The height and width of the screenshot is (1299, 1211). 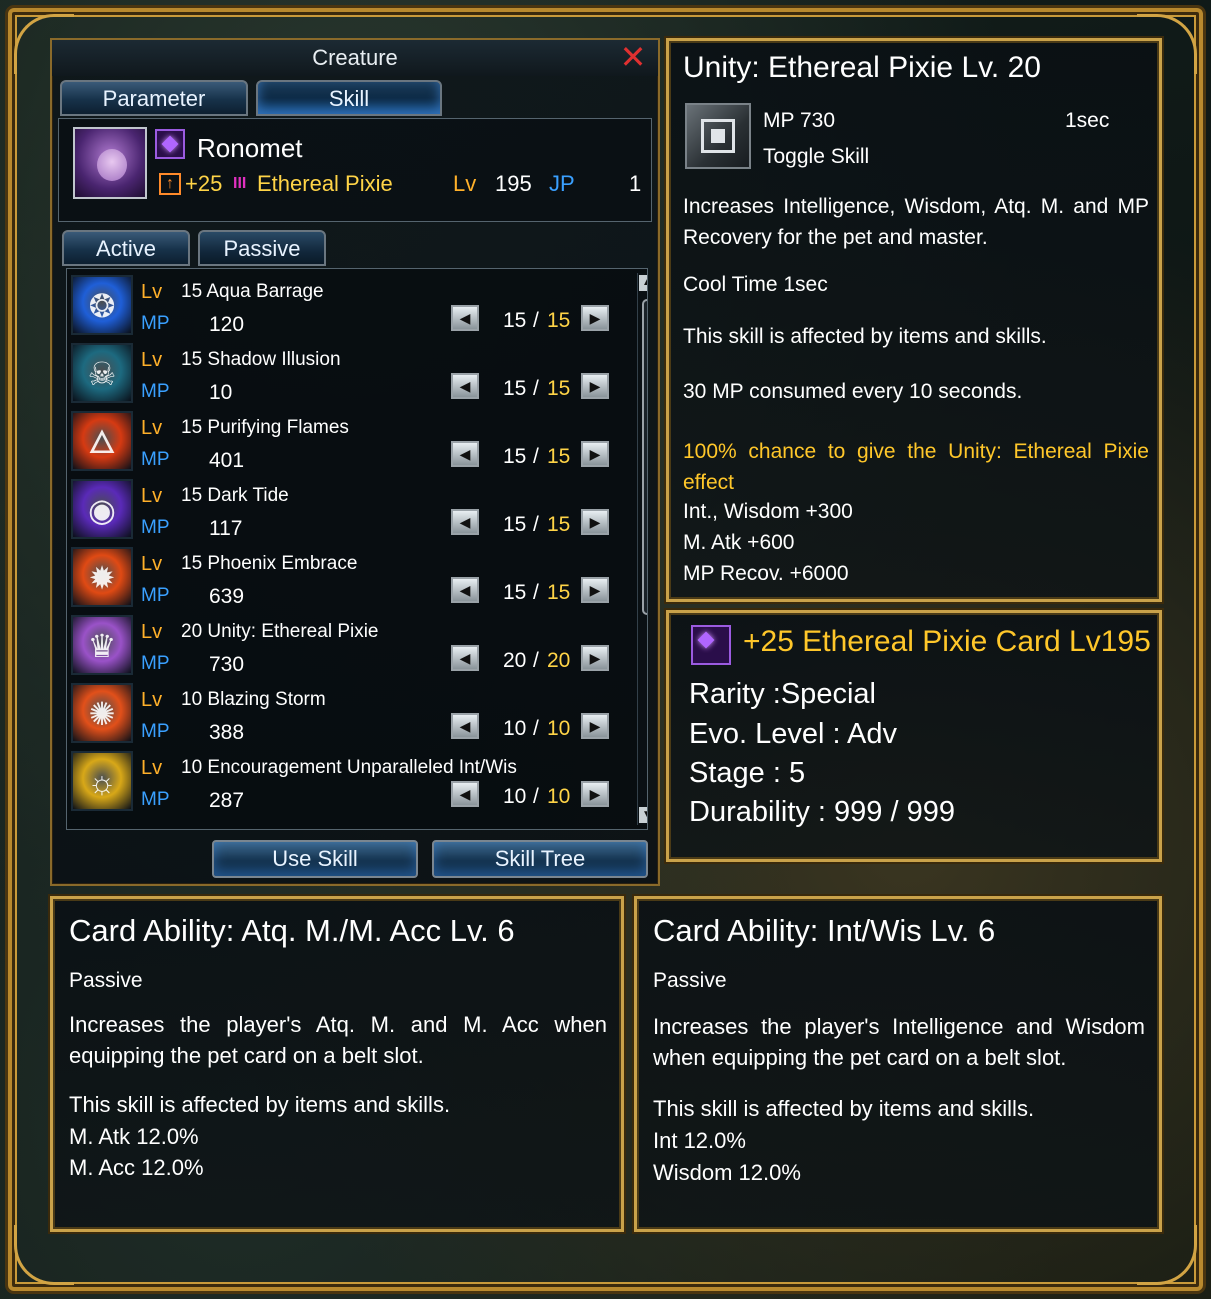 What do you see at coordinates (250, 148) in the screenshot?
I see `creature-name: Ronomet` at bounding box center [250, 148].